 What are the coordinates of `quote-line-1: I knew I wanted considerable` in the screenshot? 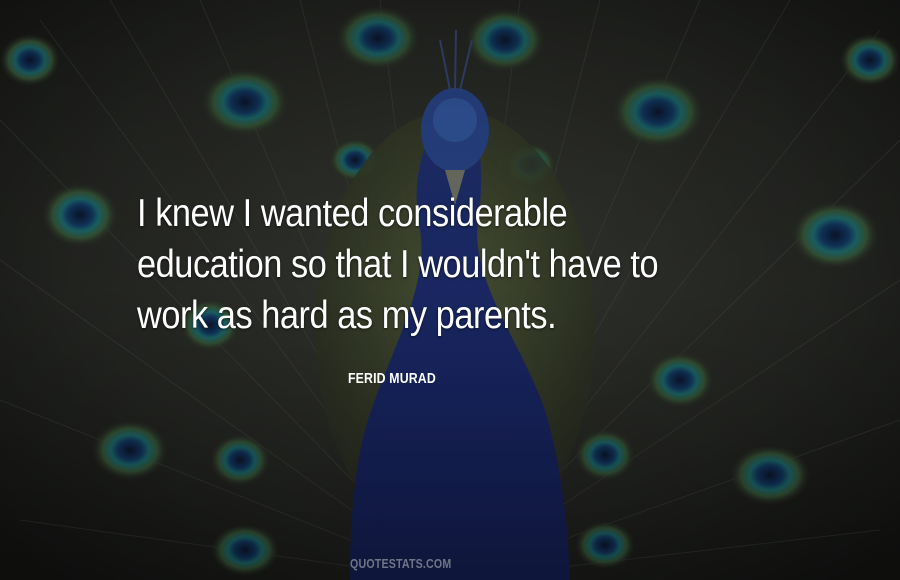 It's located at (352, 213).